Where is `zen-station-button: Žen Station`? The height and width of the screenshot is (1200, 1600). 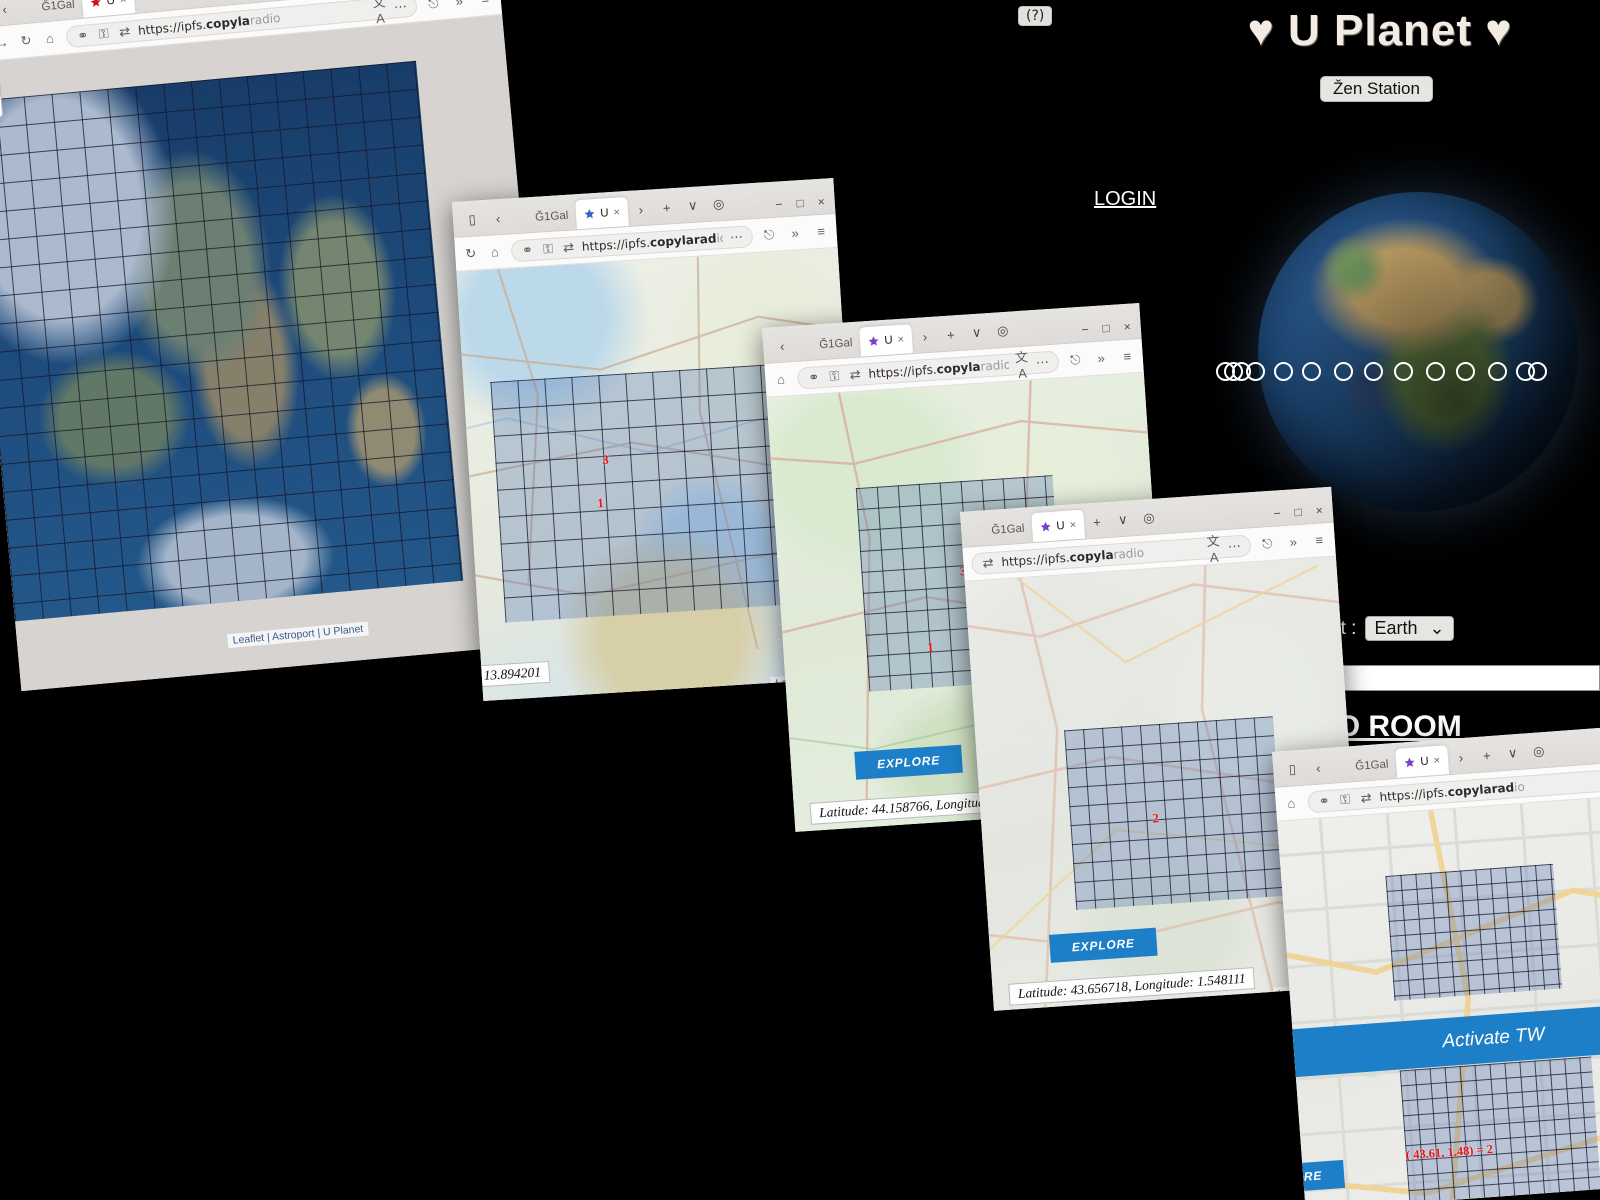
zen-station-button: Žen Station is located at coordinates (1376, 89).